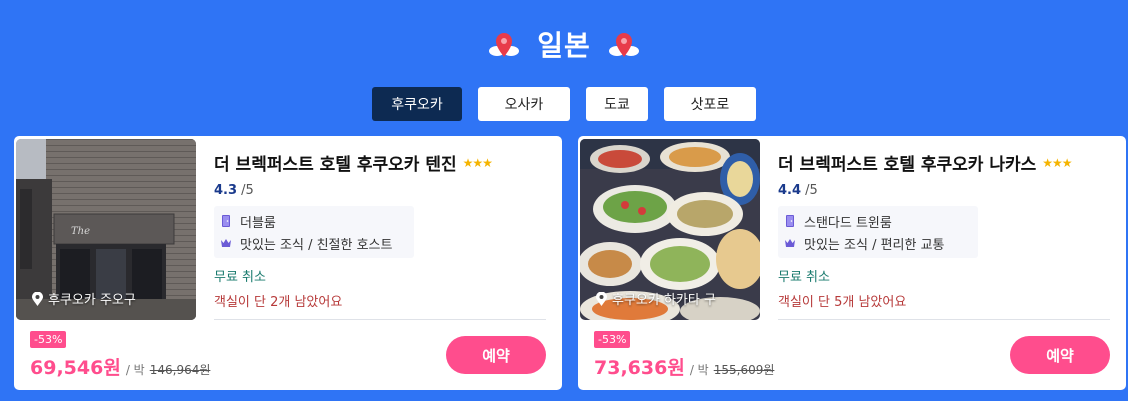  What do you see at coordinates (226, 190) in the screenshot?
I see `rating-value: 4.3` at bounding box center [226, 190].